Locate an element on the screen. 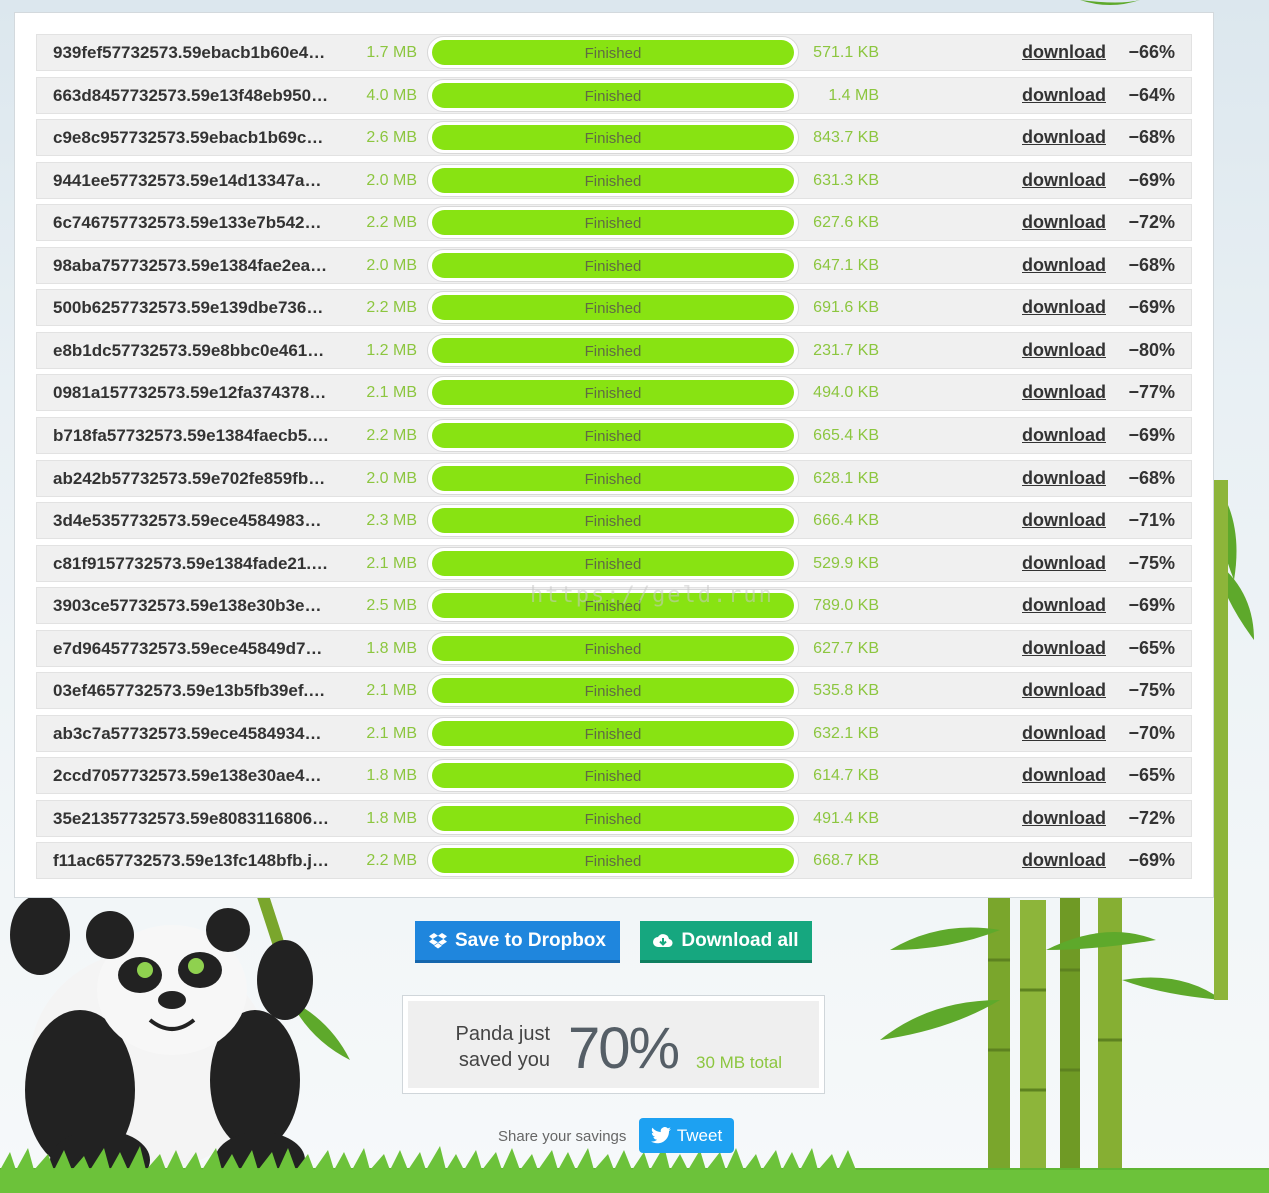 This screenshot has height=1193, width=1269. tweet-button: Tweet is located at coordinates (686, 1135).